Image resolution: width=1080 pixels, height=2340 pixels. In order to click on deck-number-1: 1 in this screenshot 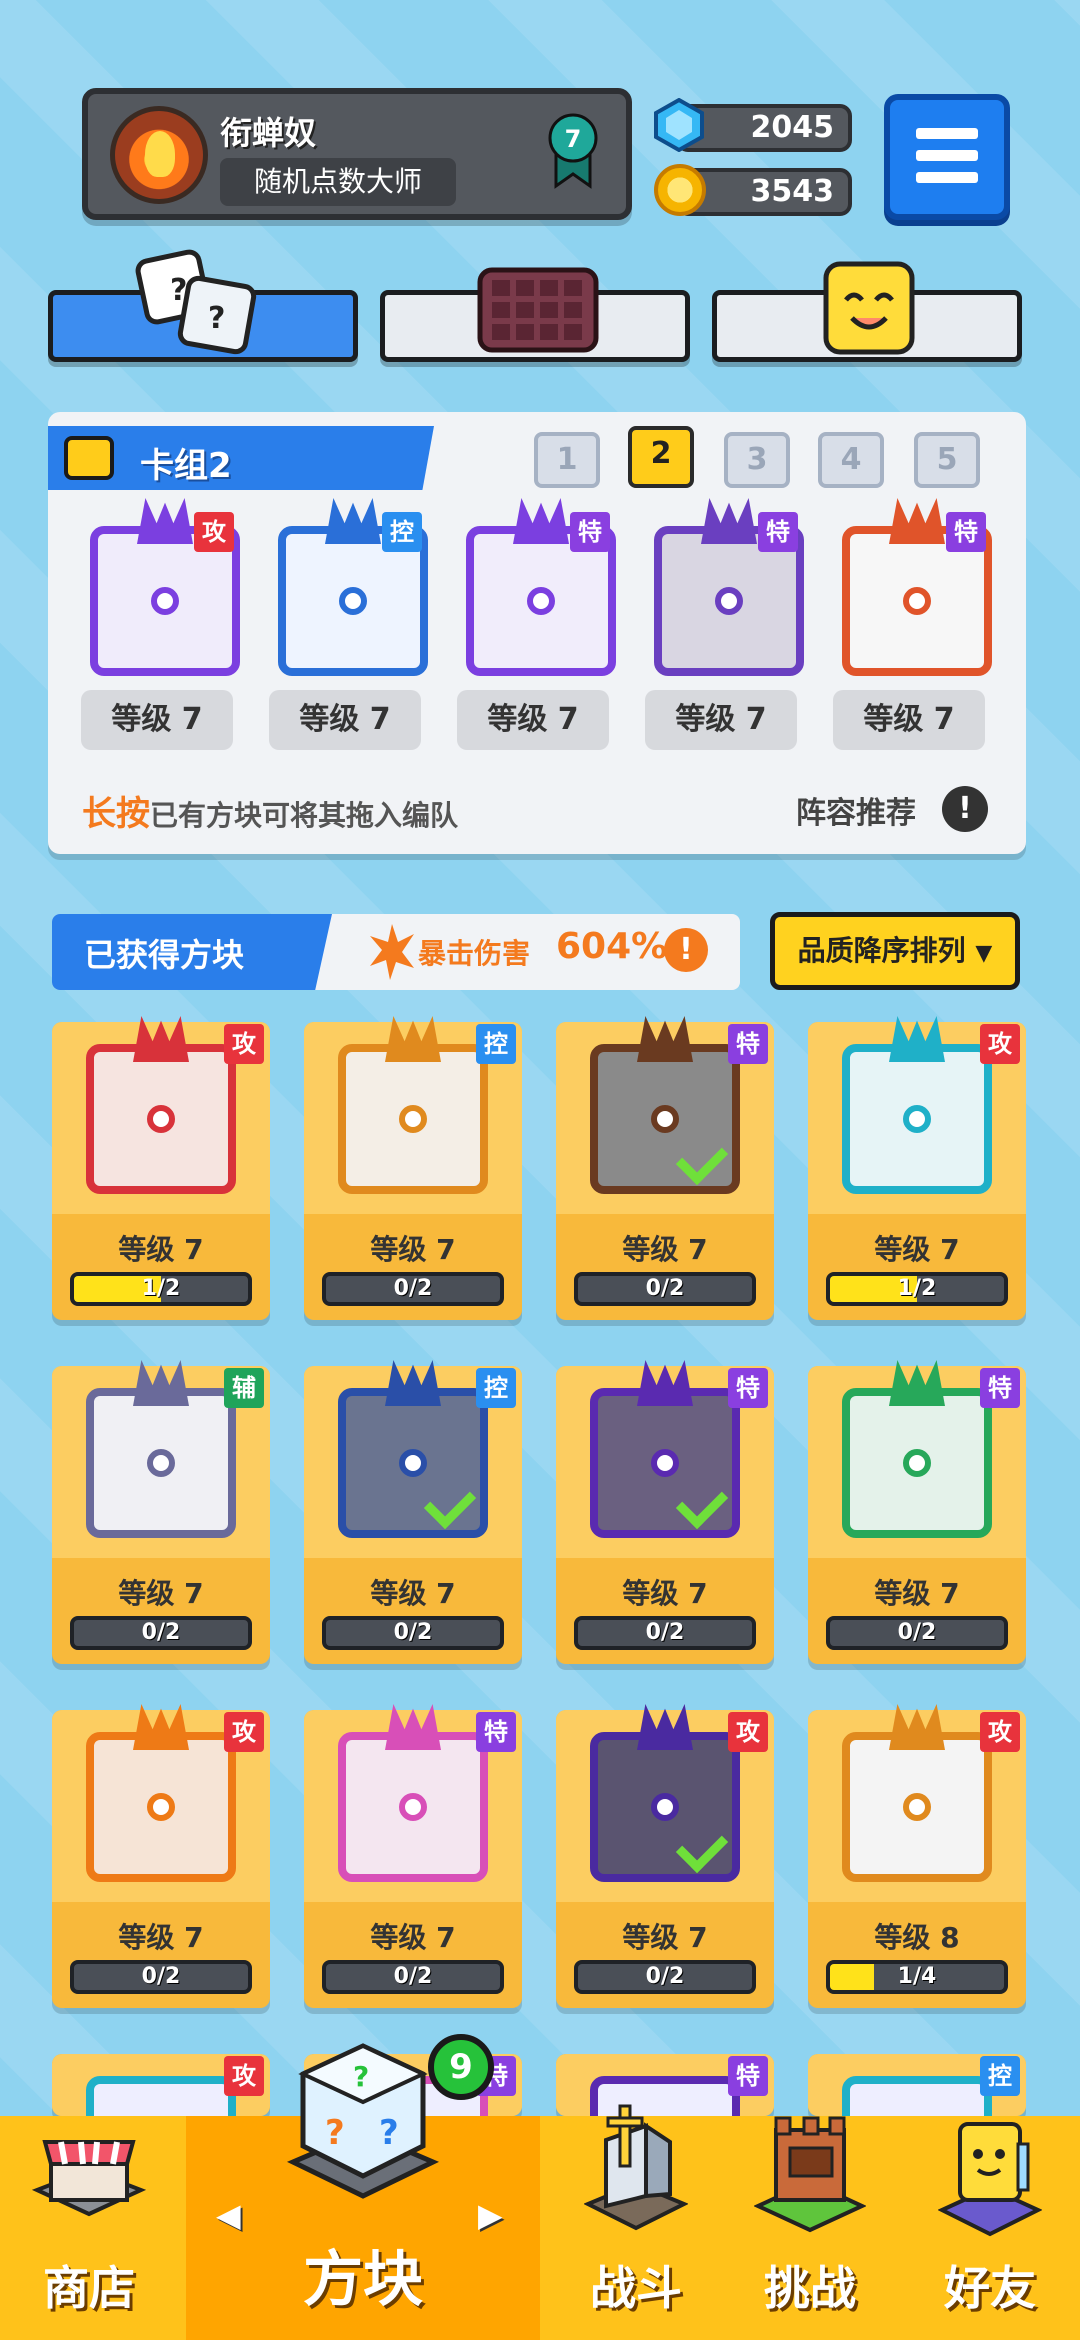, I will do `click(567, 460)`.